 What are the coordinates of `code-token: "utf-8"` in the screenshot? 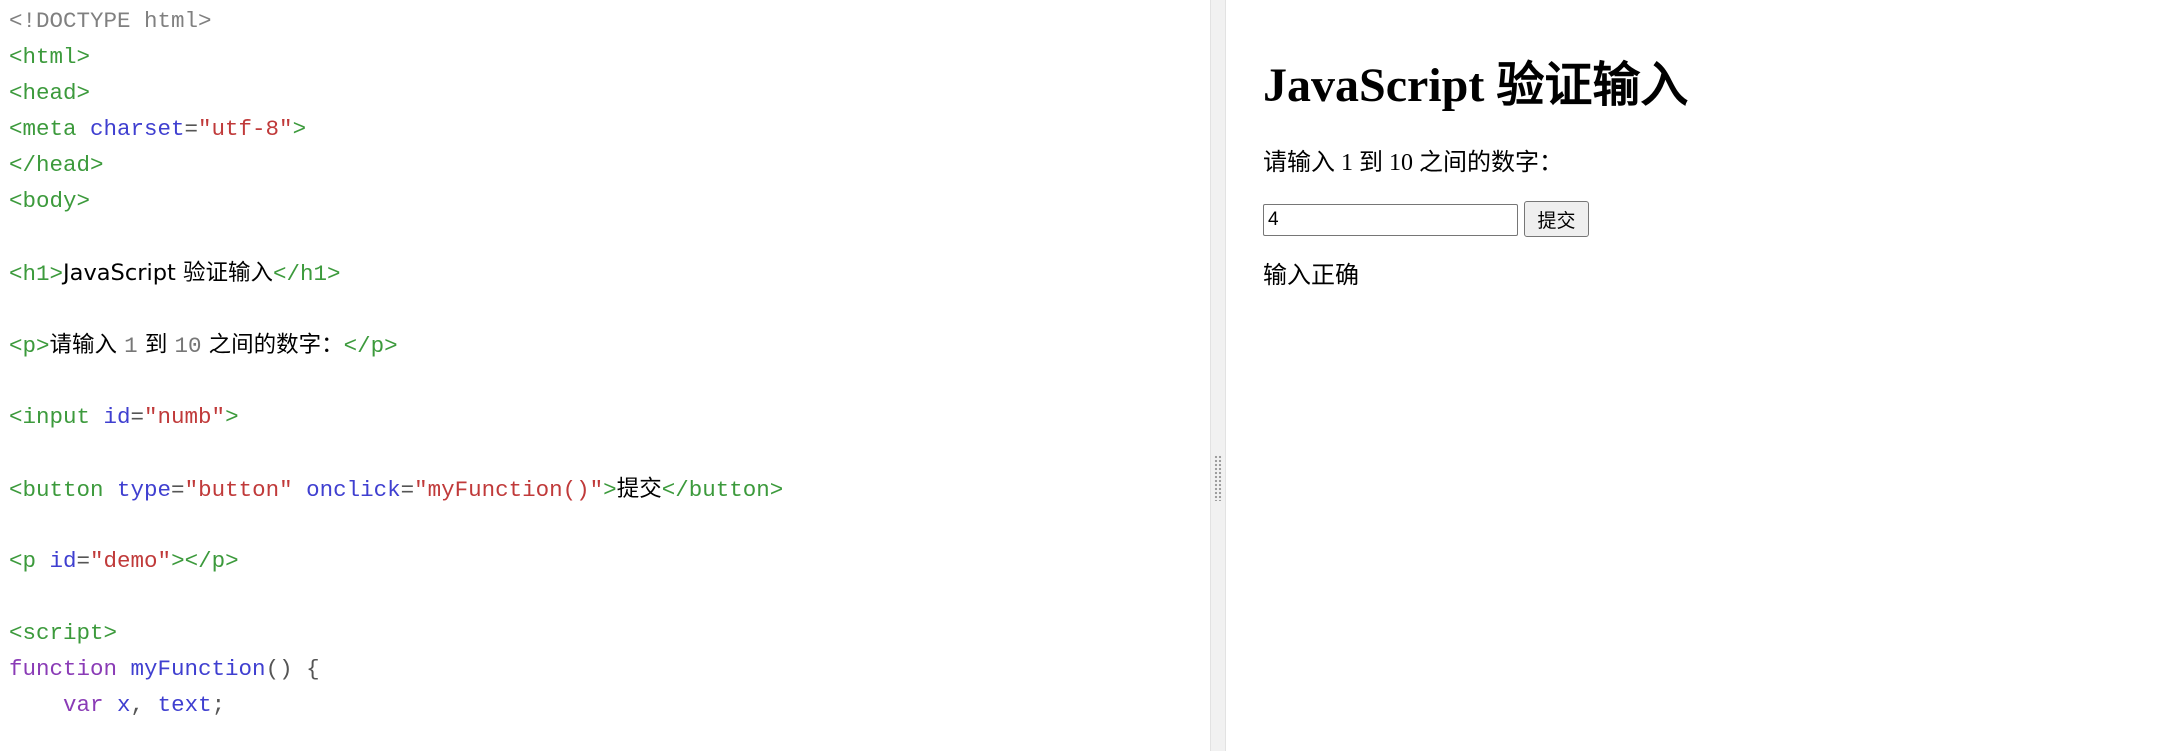 It's located at (245, 129).